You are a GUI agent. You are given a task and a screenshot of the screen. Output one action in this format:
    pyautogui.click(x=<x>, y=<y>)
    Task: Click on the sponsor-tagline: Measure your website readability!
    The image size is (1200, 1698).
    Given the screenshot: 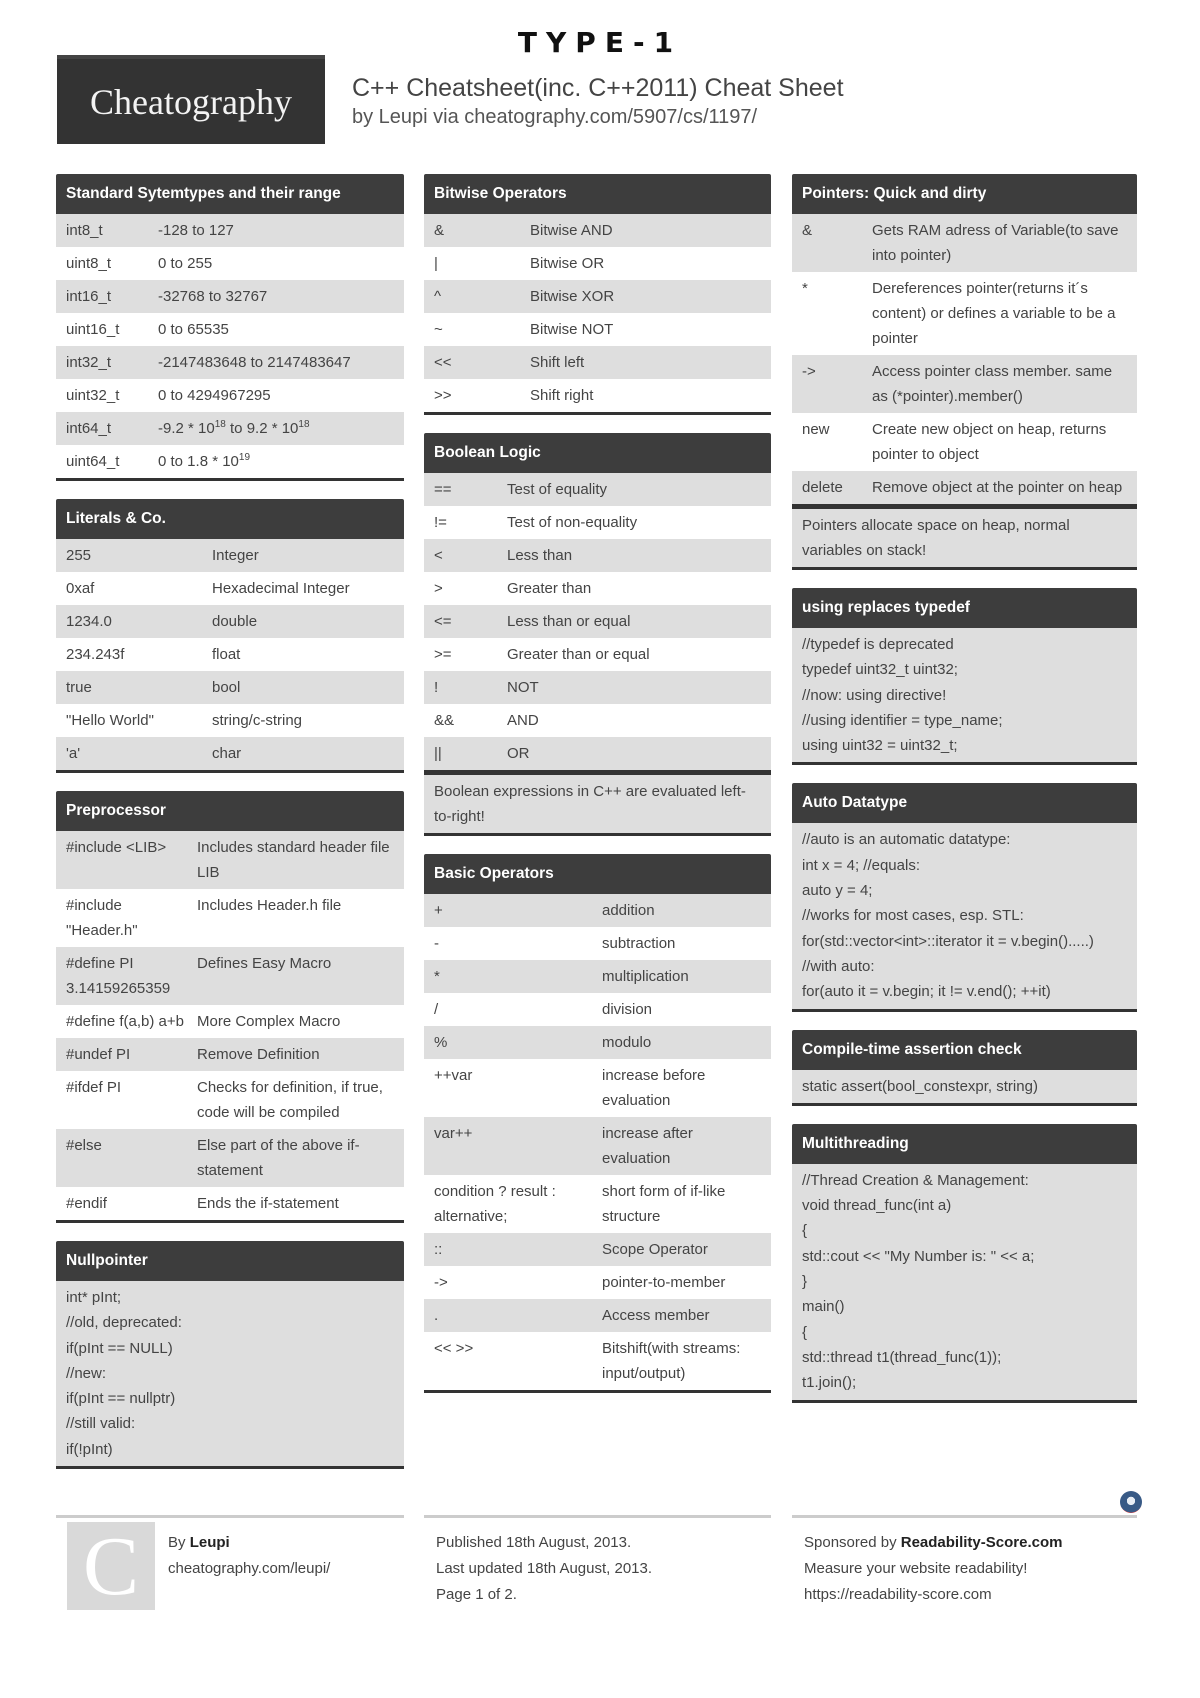 What is the action you would take?
    pyautogui.click(x=916, y=1568)
    